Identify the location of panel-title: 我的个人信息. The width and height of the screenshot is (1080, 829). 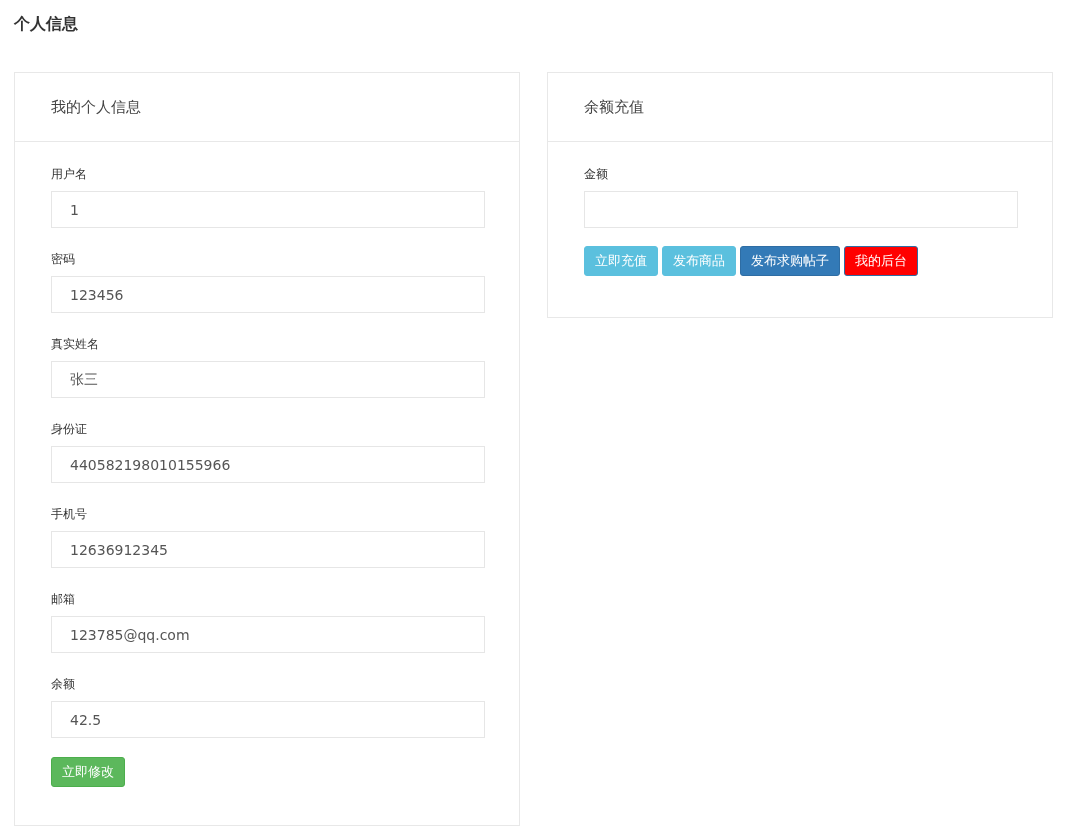
(96, 107).